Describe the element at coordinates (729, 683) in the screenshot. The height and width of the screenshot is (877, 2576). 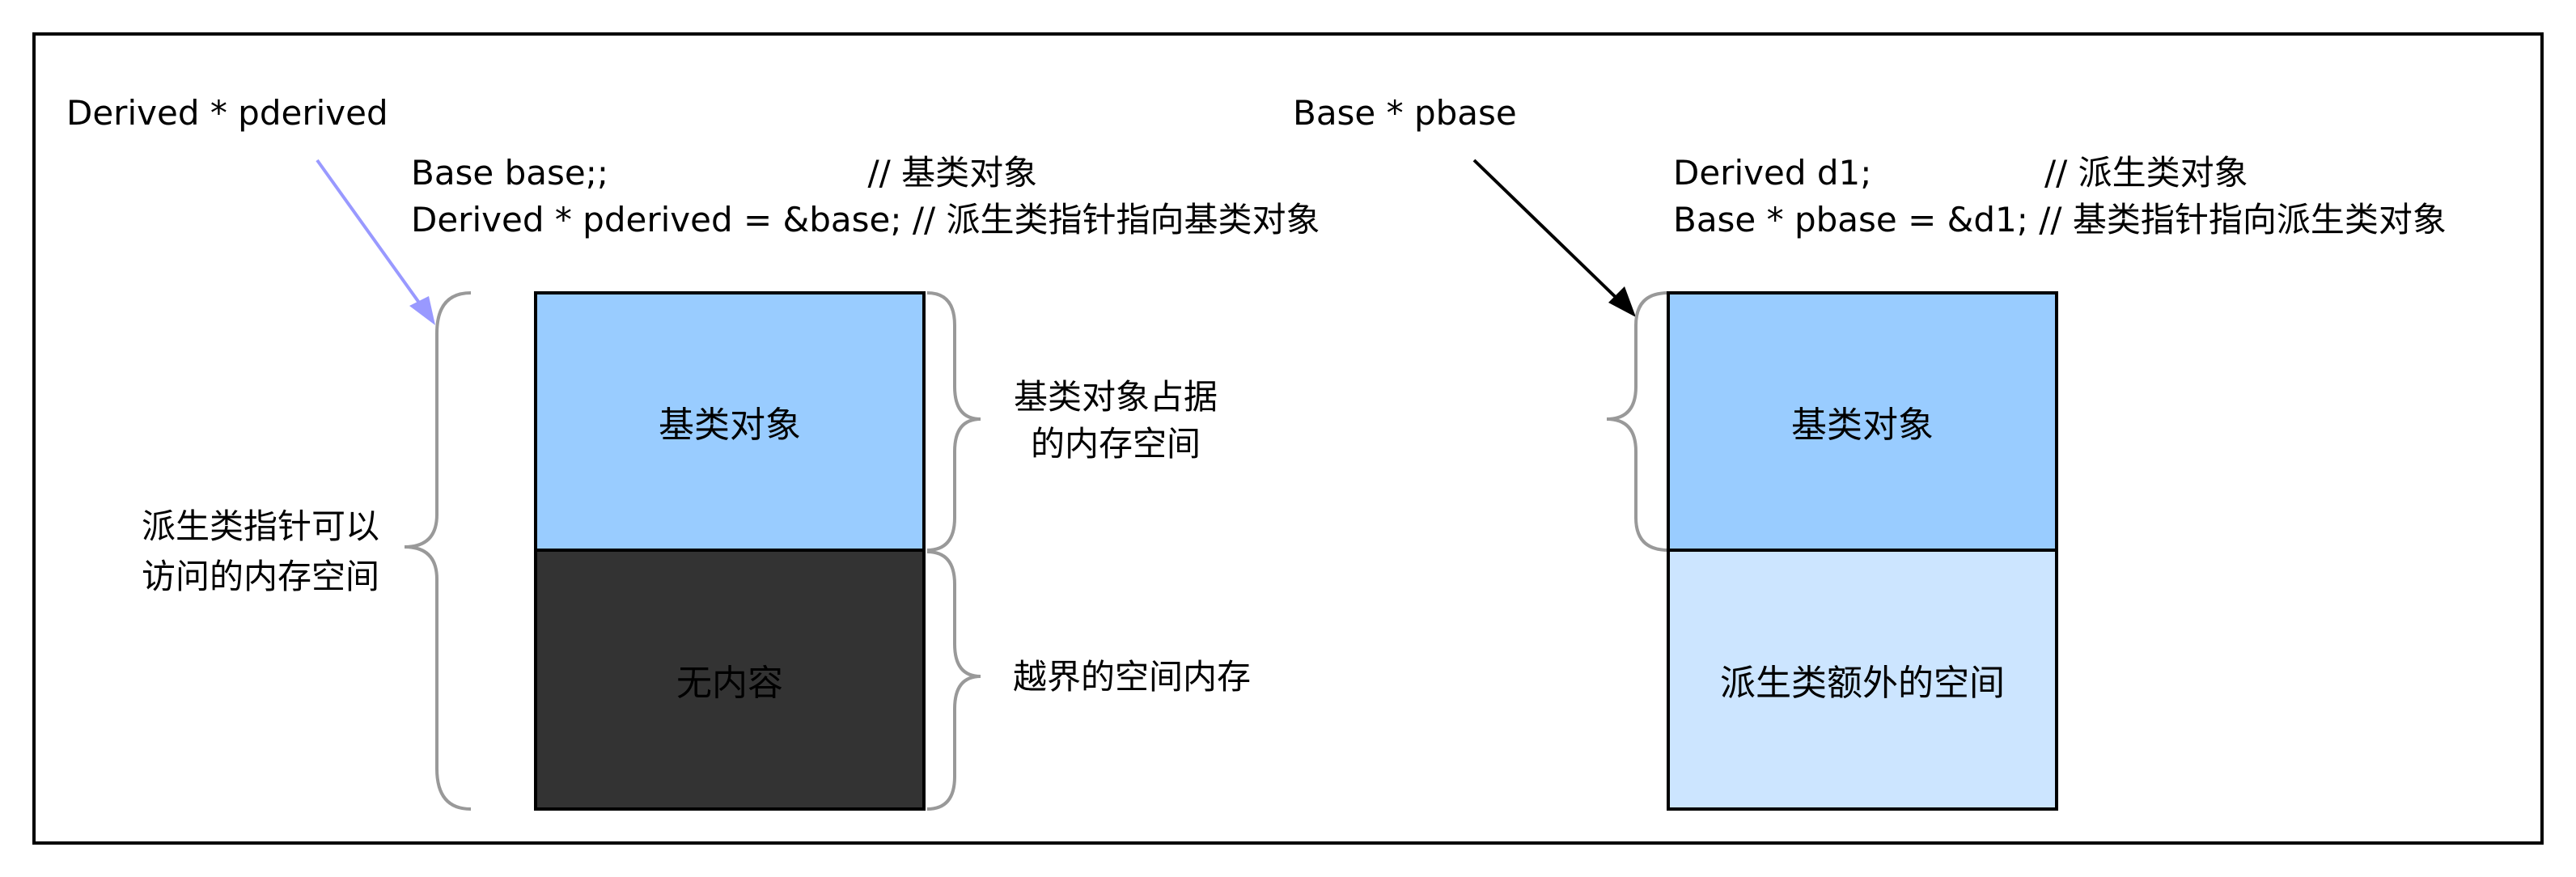
I see `left-empty-label: 无内容` at that location.